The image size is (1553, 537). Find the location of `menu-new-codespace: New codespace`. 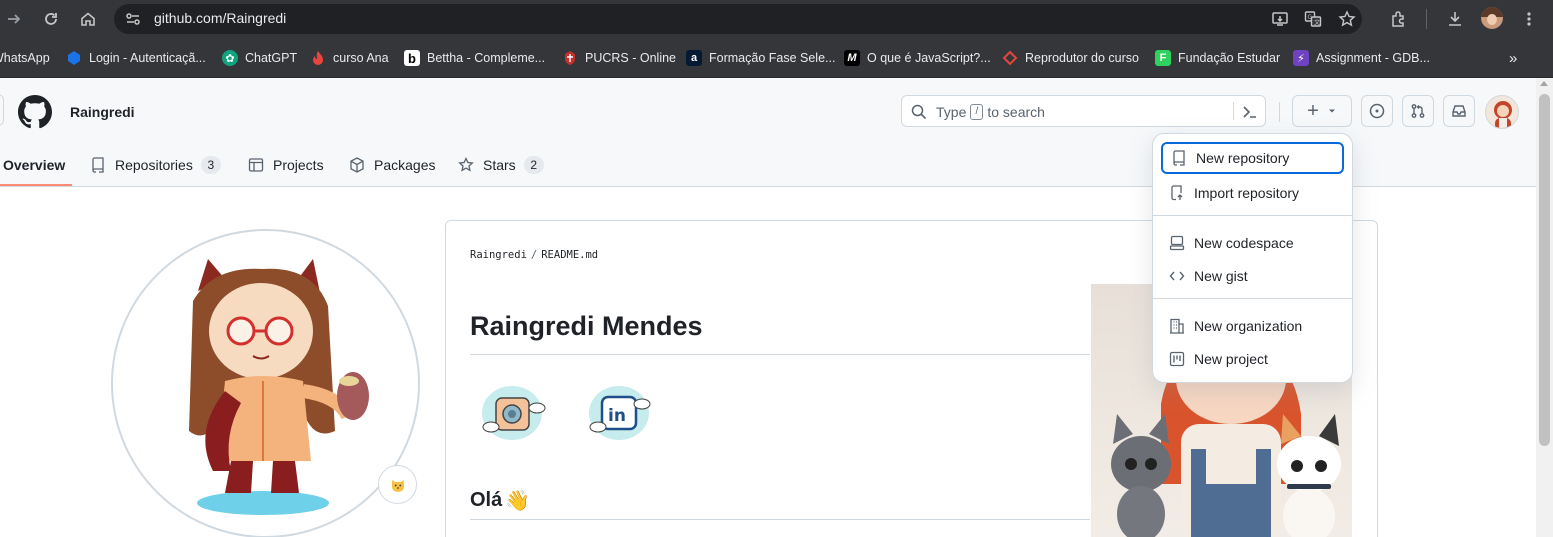

menu-new-codespace: New codespace is located at coordinates (1252, 243).